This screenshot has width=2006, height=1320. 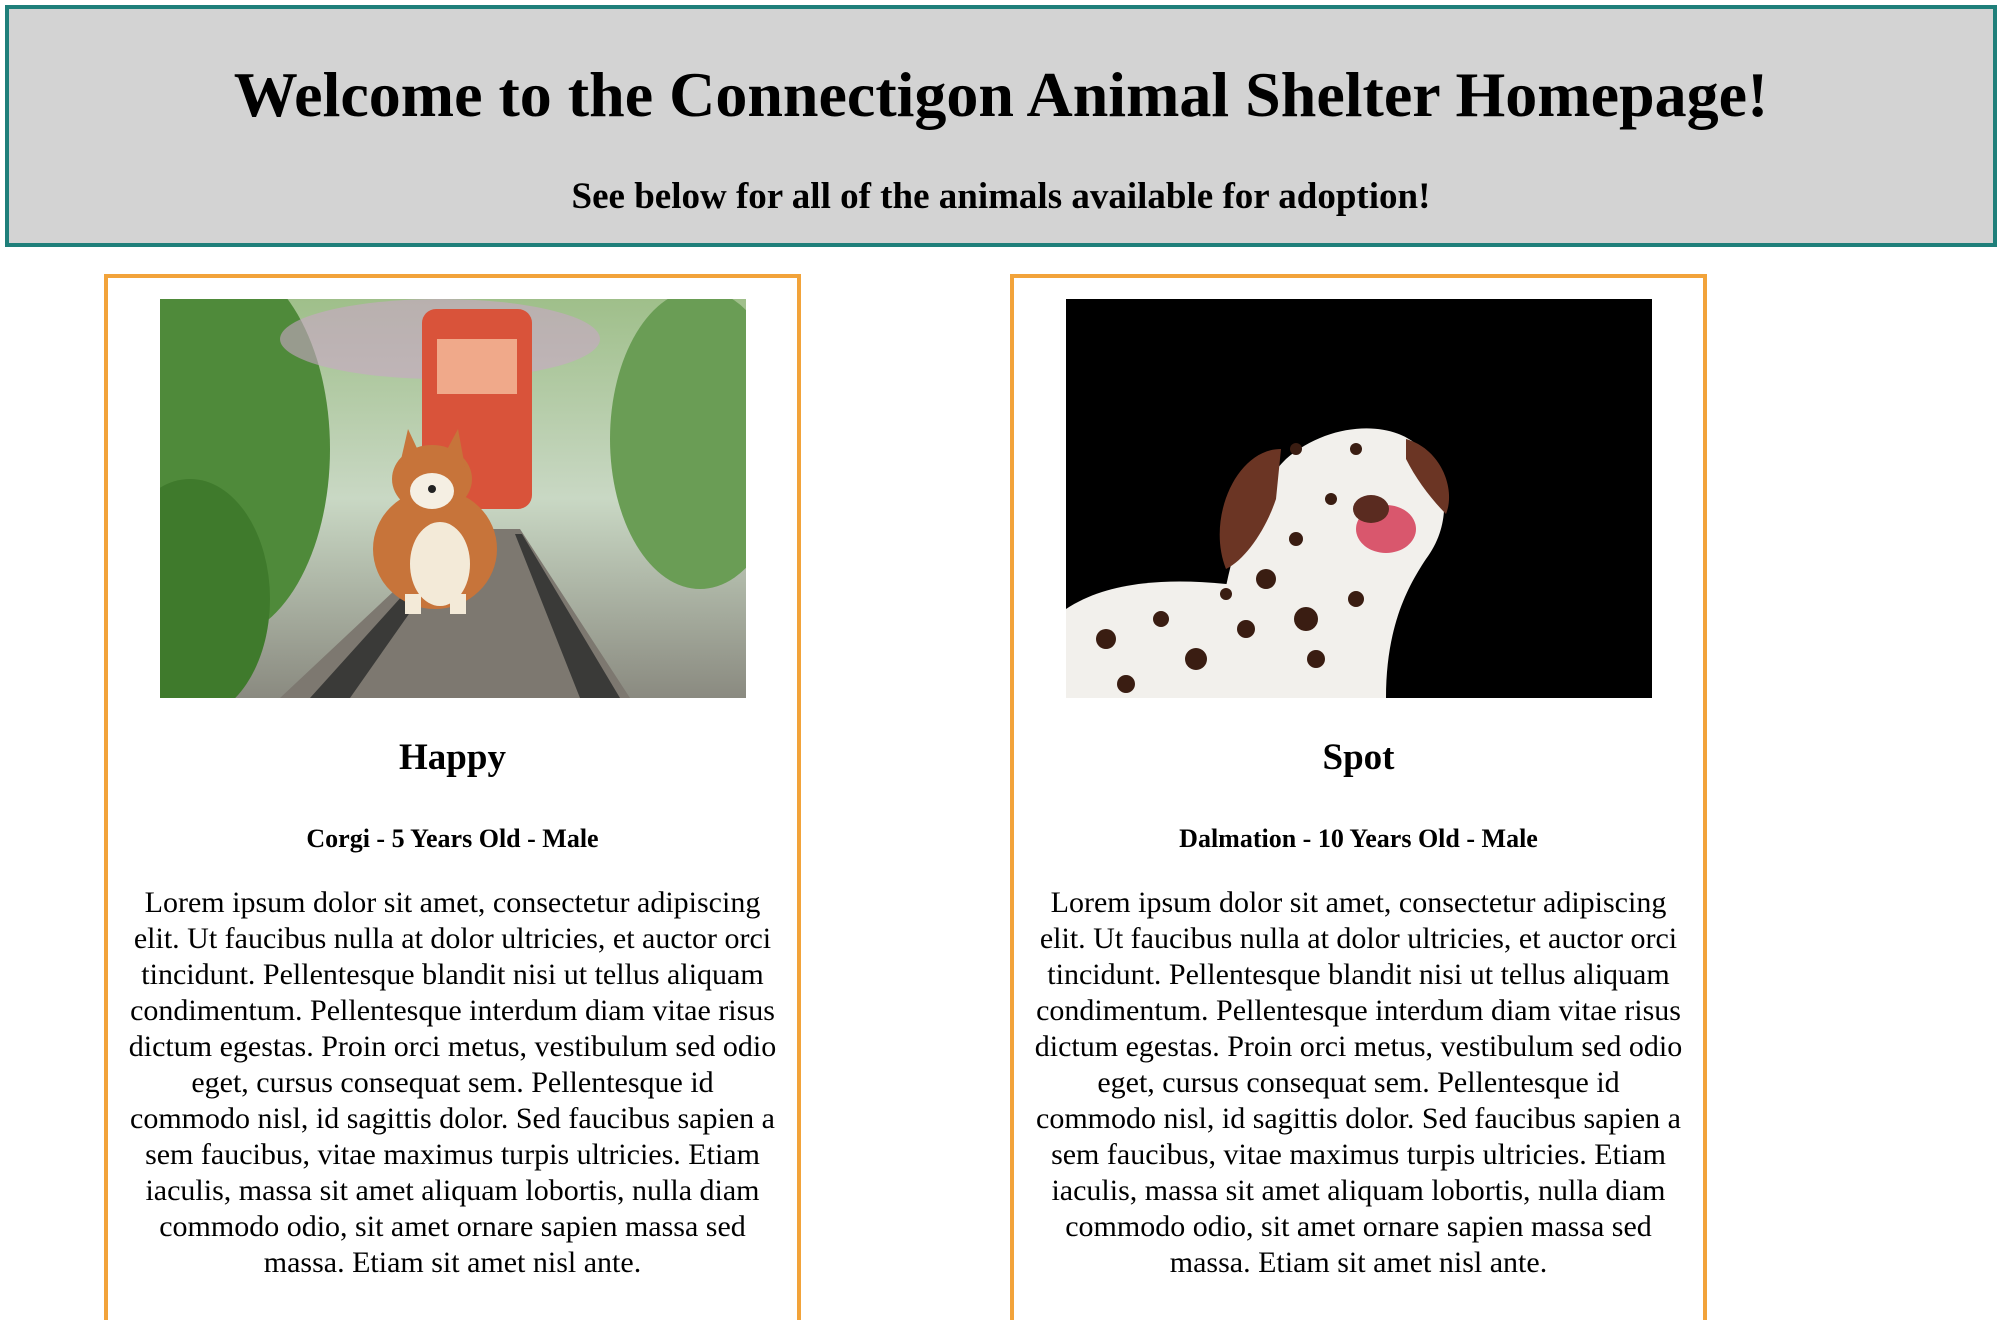 What do you see at coordinates (453, 498) in the screenshot?
I see `corgi-photo` at bounding box center [453, 498].